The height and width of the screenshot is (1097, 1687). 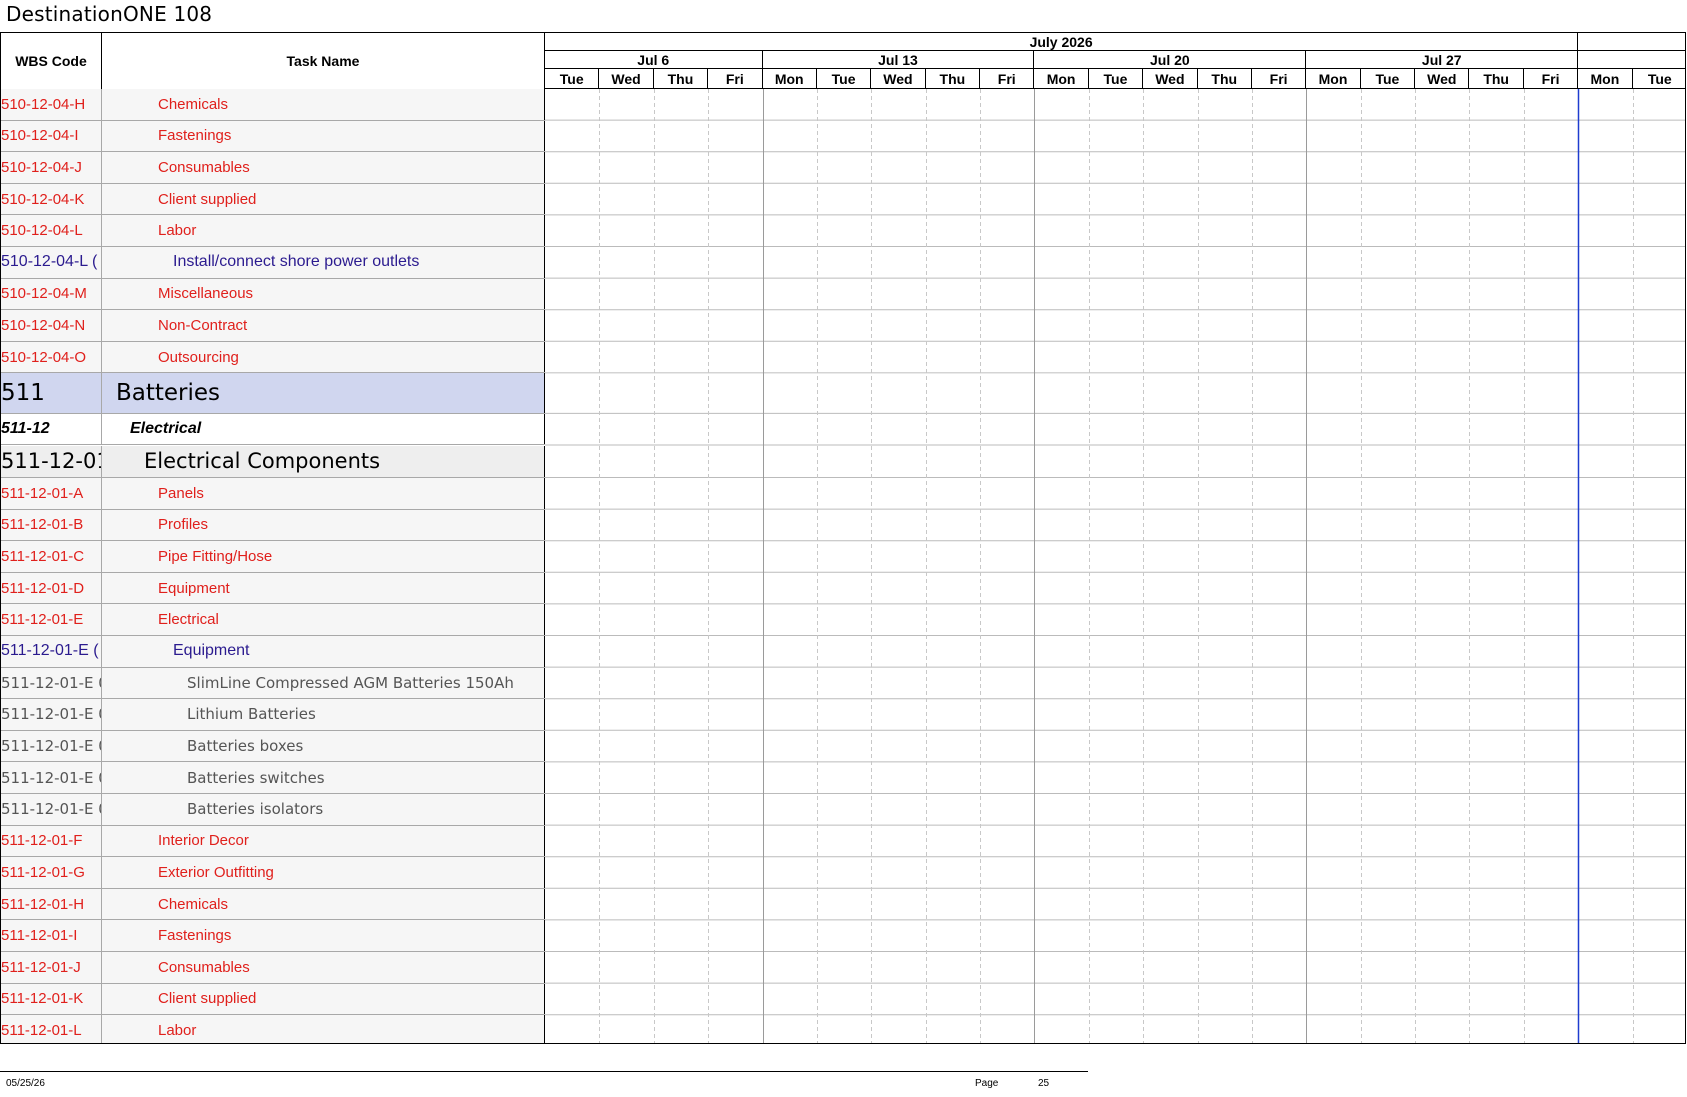 I want to click on wbs-code-cell: 511-12, so click(x=51, y=429).